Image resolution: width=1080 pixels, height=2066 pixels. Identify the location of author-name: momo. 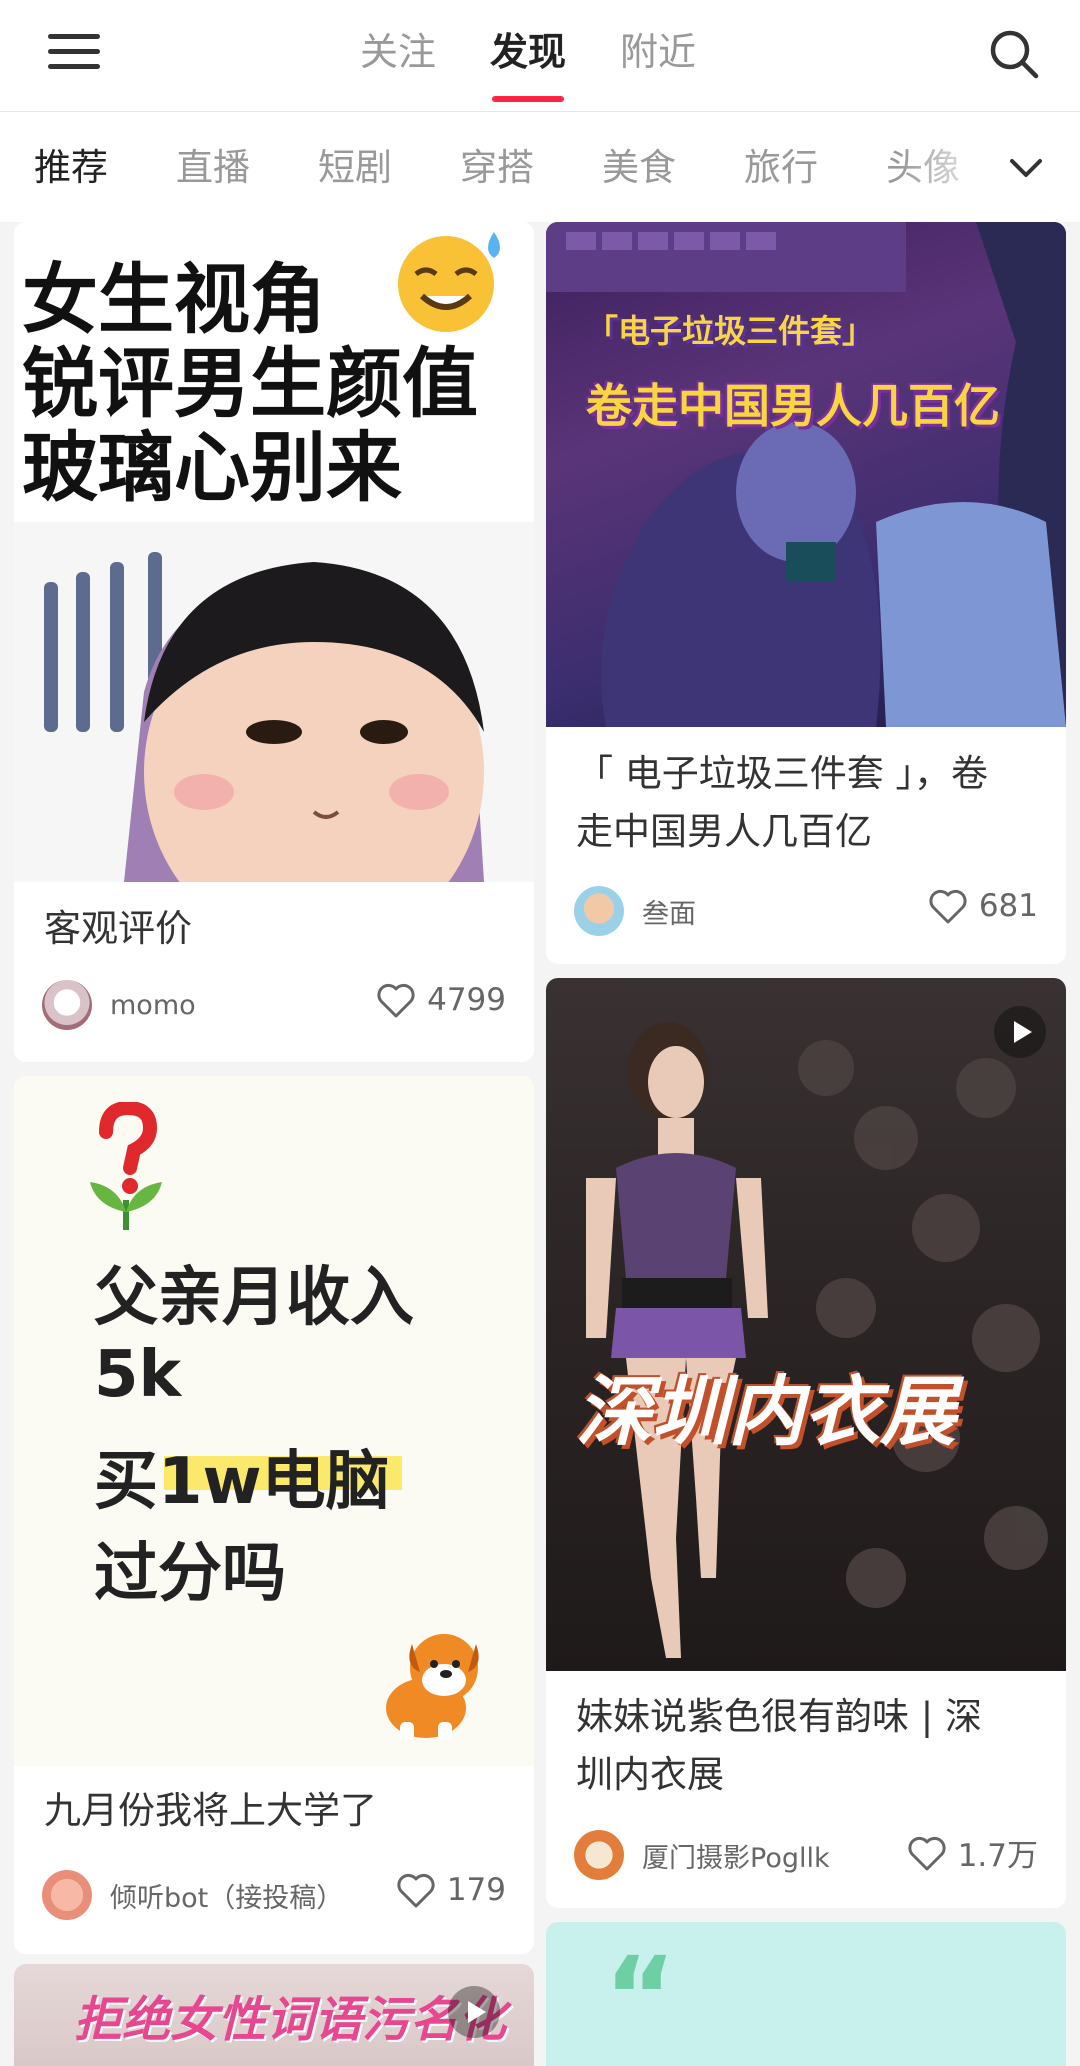
(153, 1005).